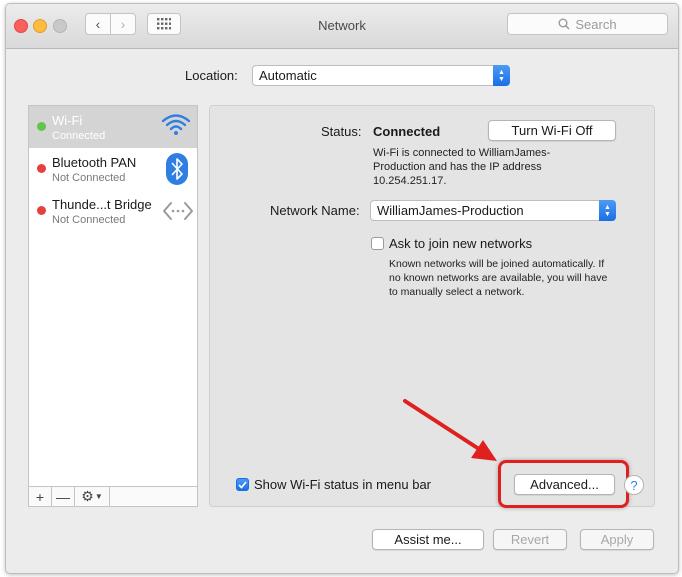 The width and height of the screenshot is (682, 577). I want to click on checkmark-icon, so click(242, 484).